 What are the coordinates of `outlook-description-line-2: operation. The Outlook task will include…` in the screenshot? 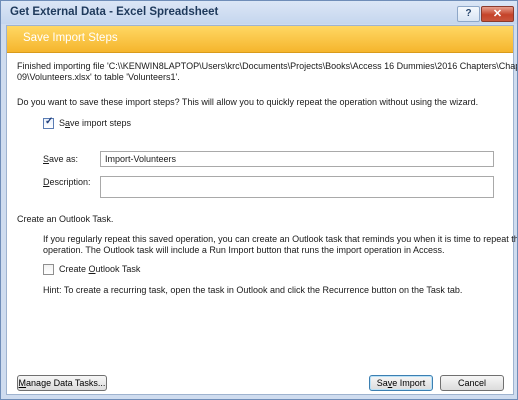 It's located at (244, 250).